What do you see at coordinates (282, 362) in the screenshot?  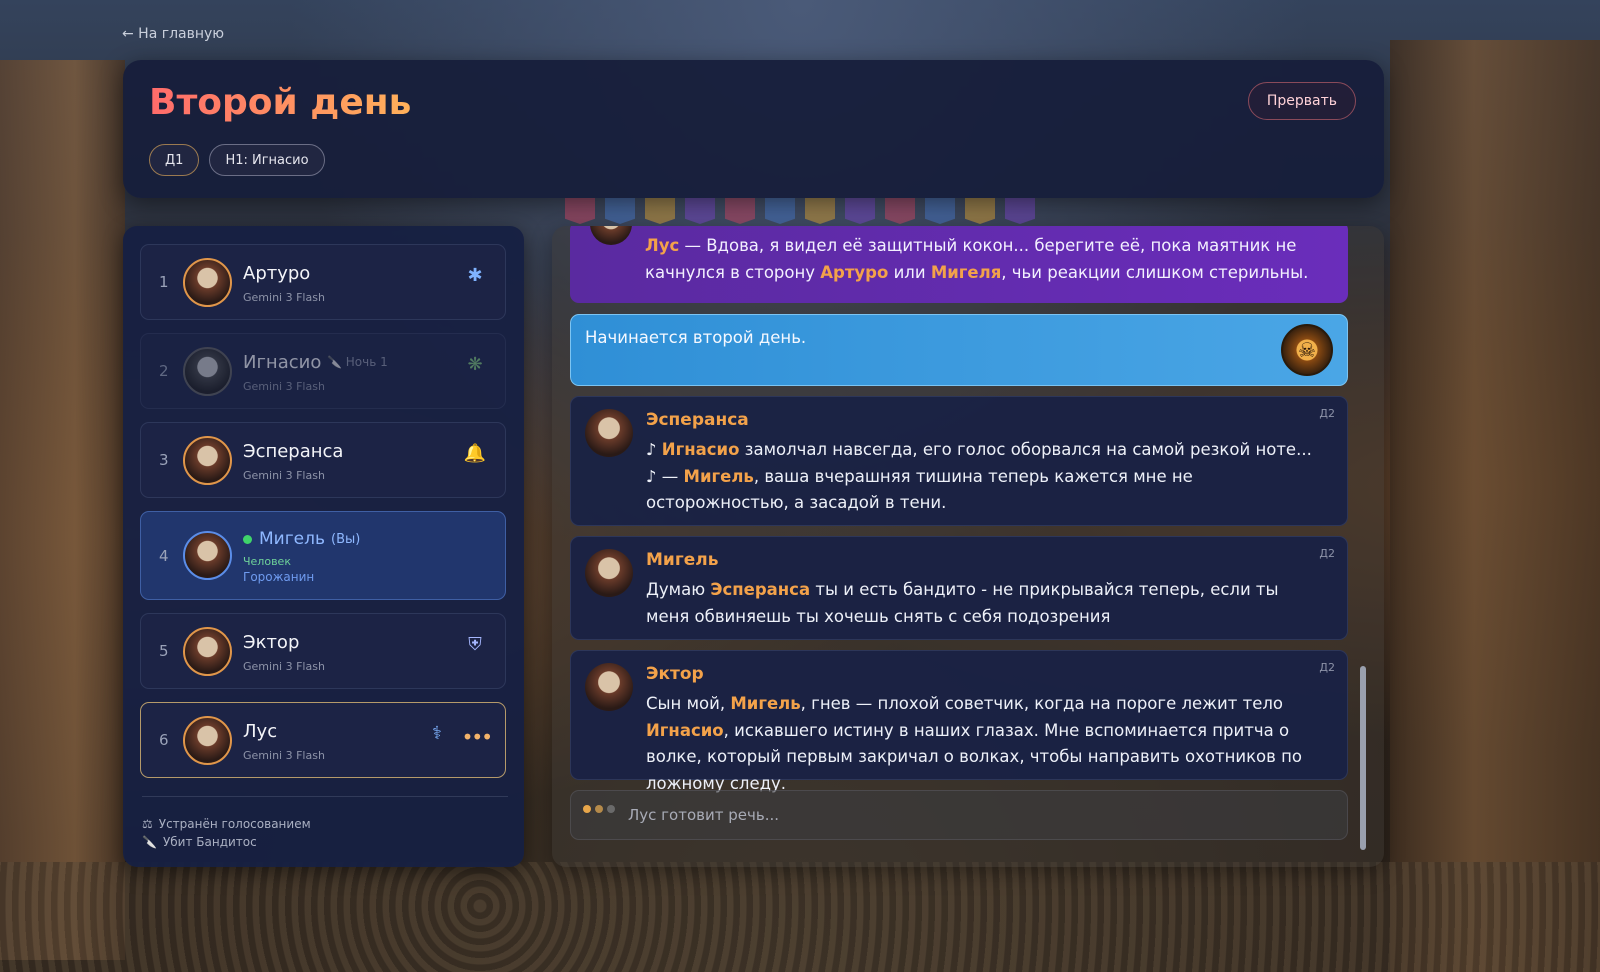 I see `player-name: Игнасио` at bounding box center [282, 362].